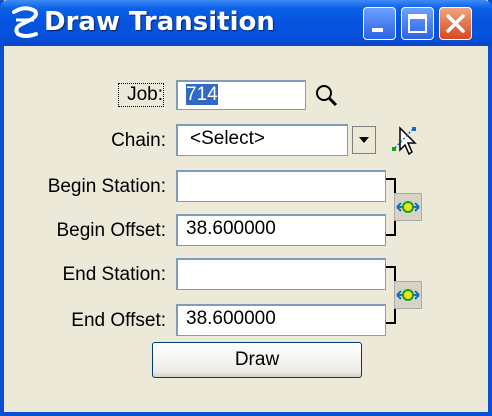 The width and height of the screenshot is (492, 416). Describe the element at coordinates (202, 94) in the screenshot. I see `job-value: 714` at that location.